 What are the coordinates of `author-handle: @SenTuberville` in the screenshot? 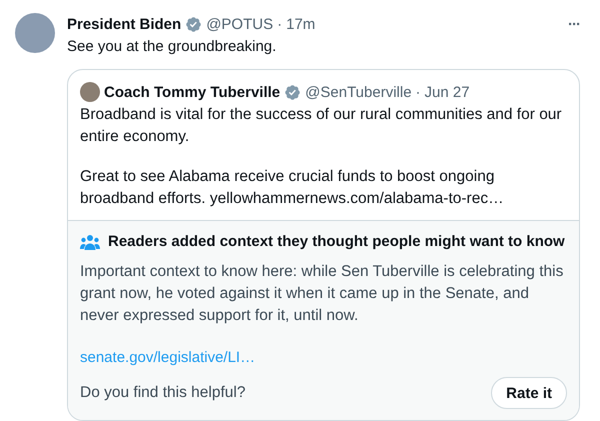 It's located at (358, 92).